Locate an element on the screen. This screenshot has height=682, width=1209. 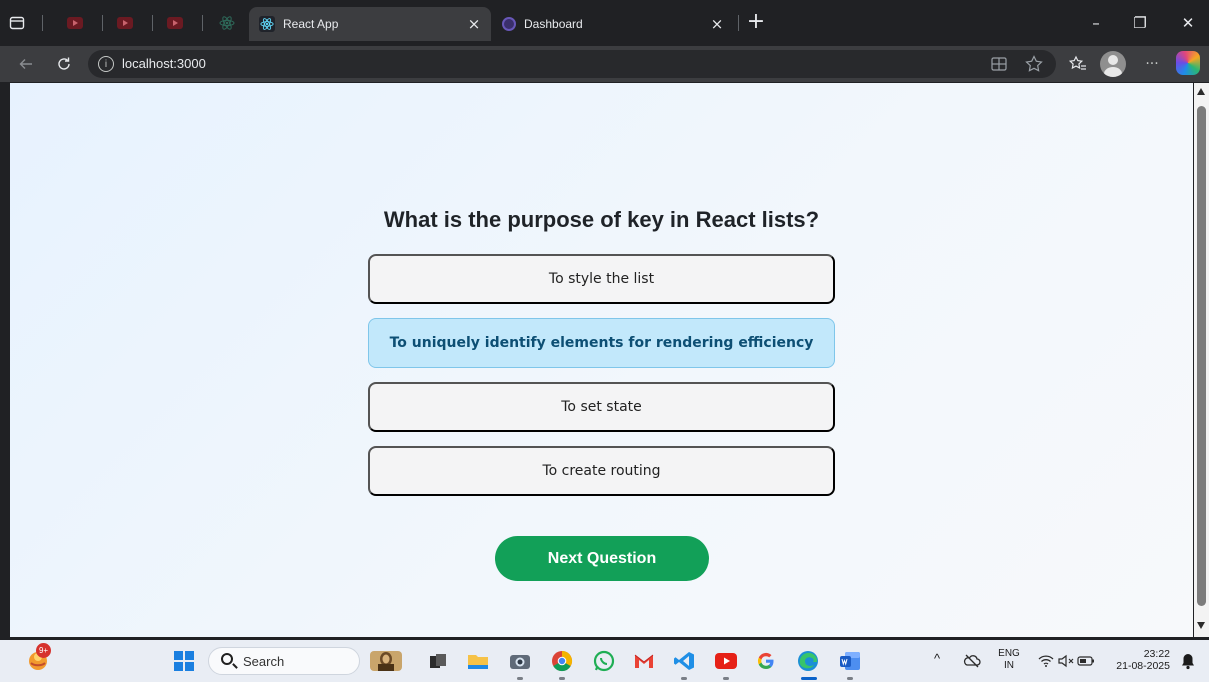
scroll-down-icon is located at coordinates (1201, 625).